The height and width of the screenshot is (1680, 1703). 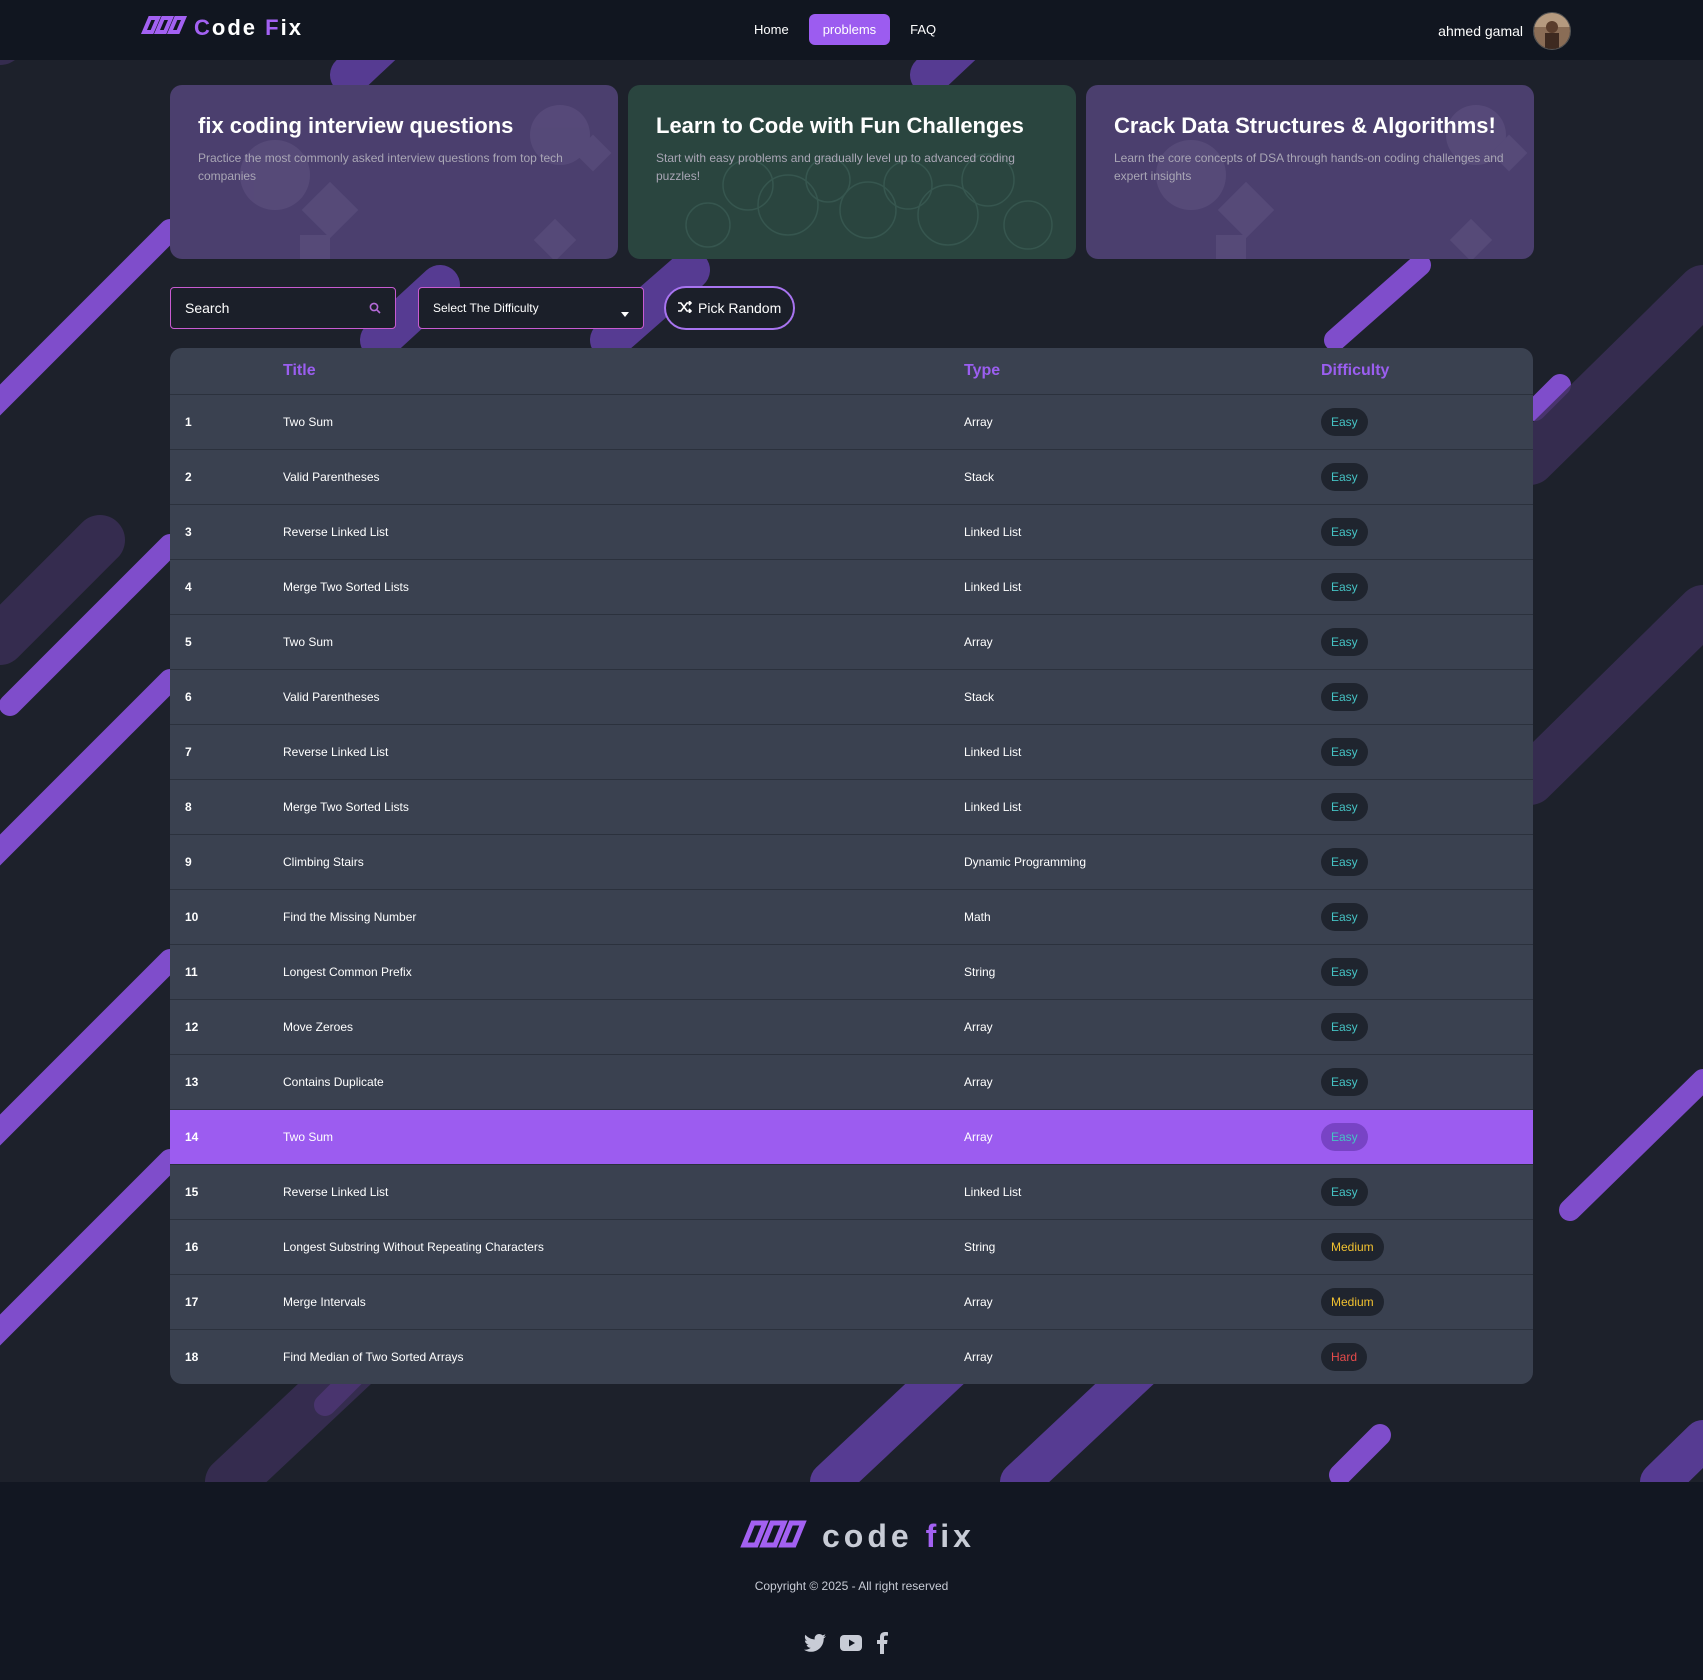 I want to click on problem-title: Find Median of Two Sorted Arrays, so click(x=623, y=1357).